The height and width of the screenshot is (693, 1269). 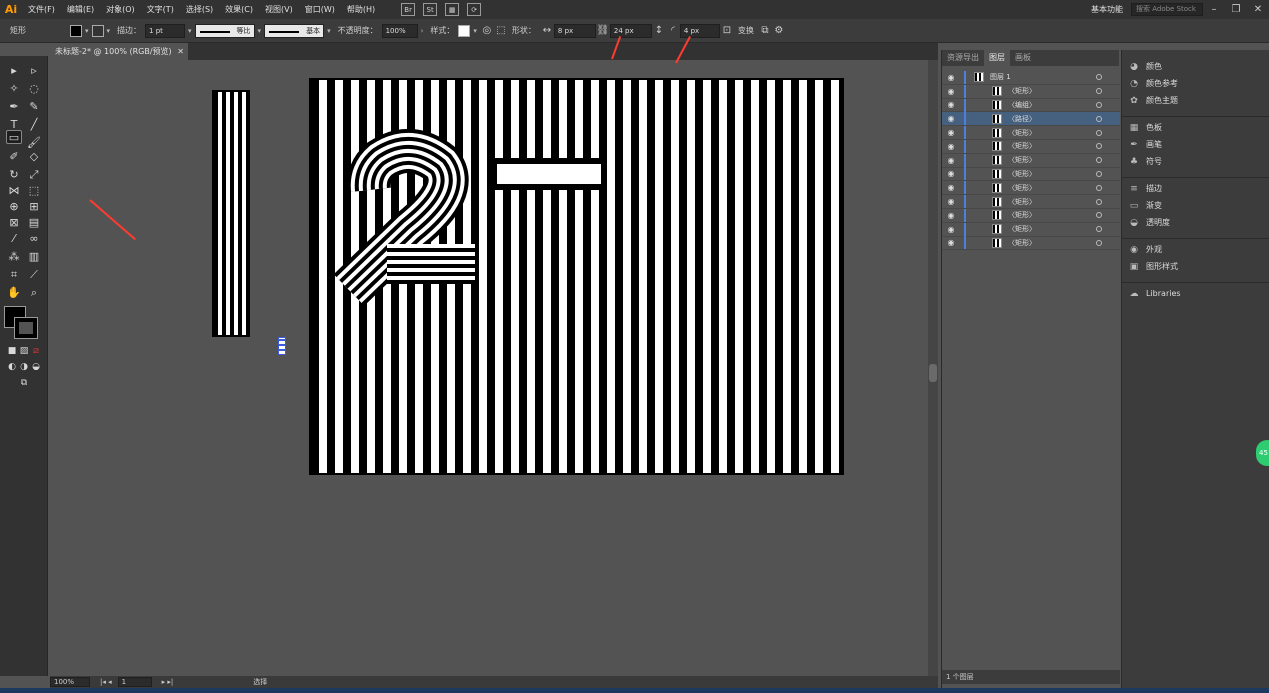 I want to click on menu-view: 视图(V), so click(x=279, y=9).